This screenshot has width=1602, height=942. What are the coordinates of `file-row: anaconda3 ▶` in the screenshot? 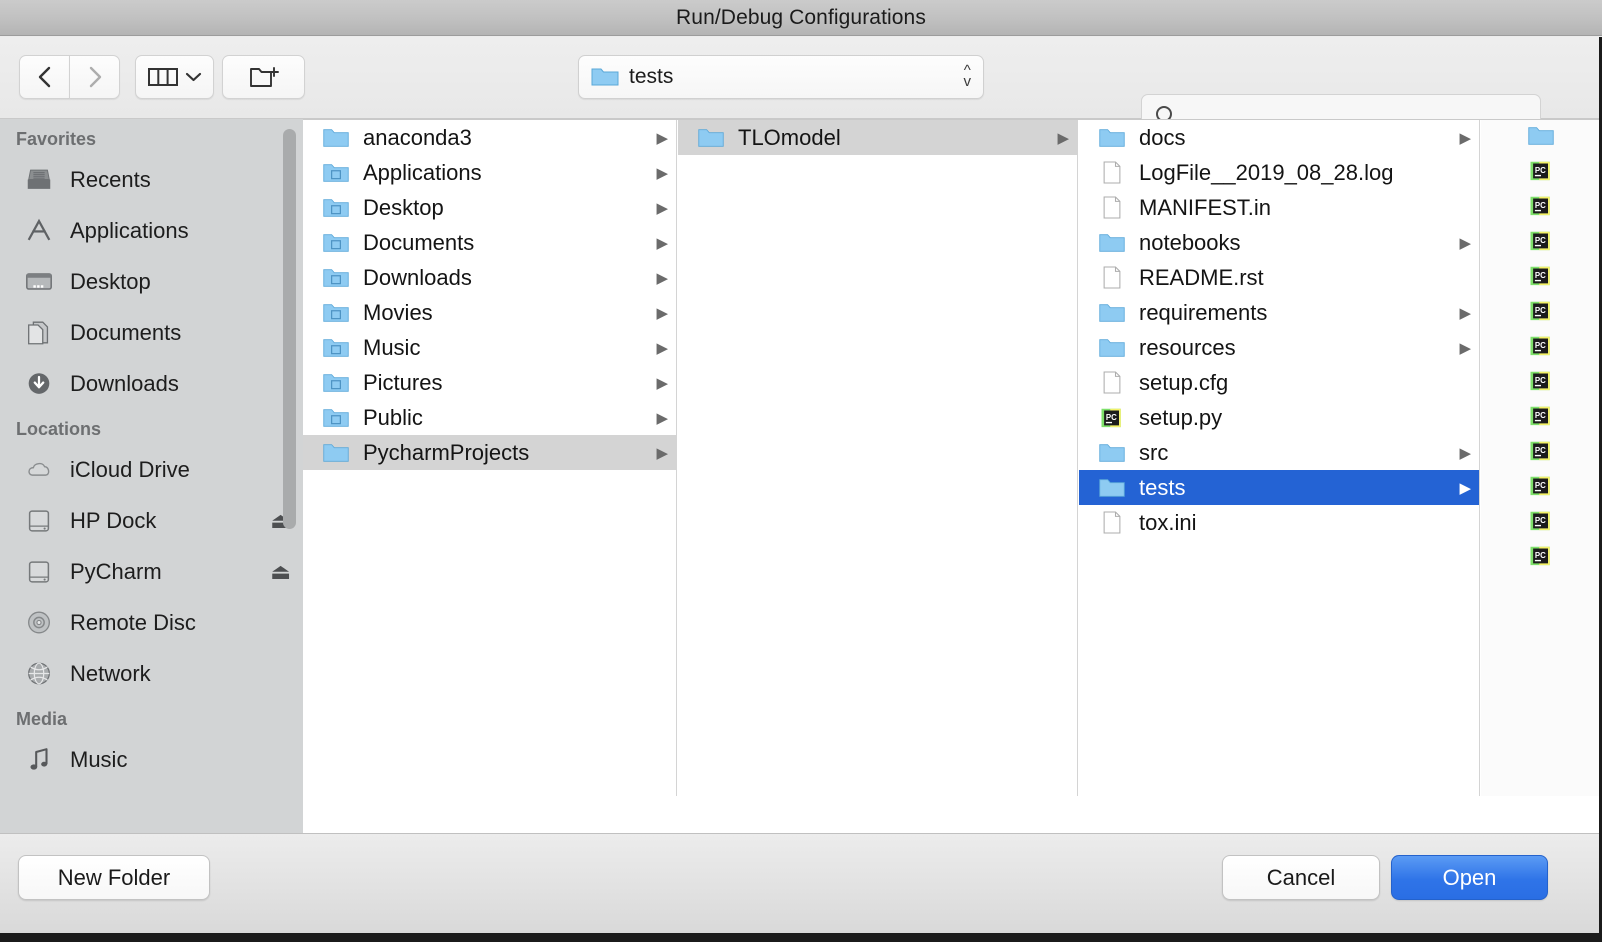 It's located at (489, 137).